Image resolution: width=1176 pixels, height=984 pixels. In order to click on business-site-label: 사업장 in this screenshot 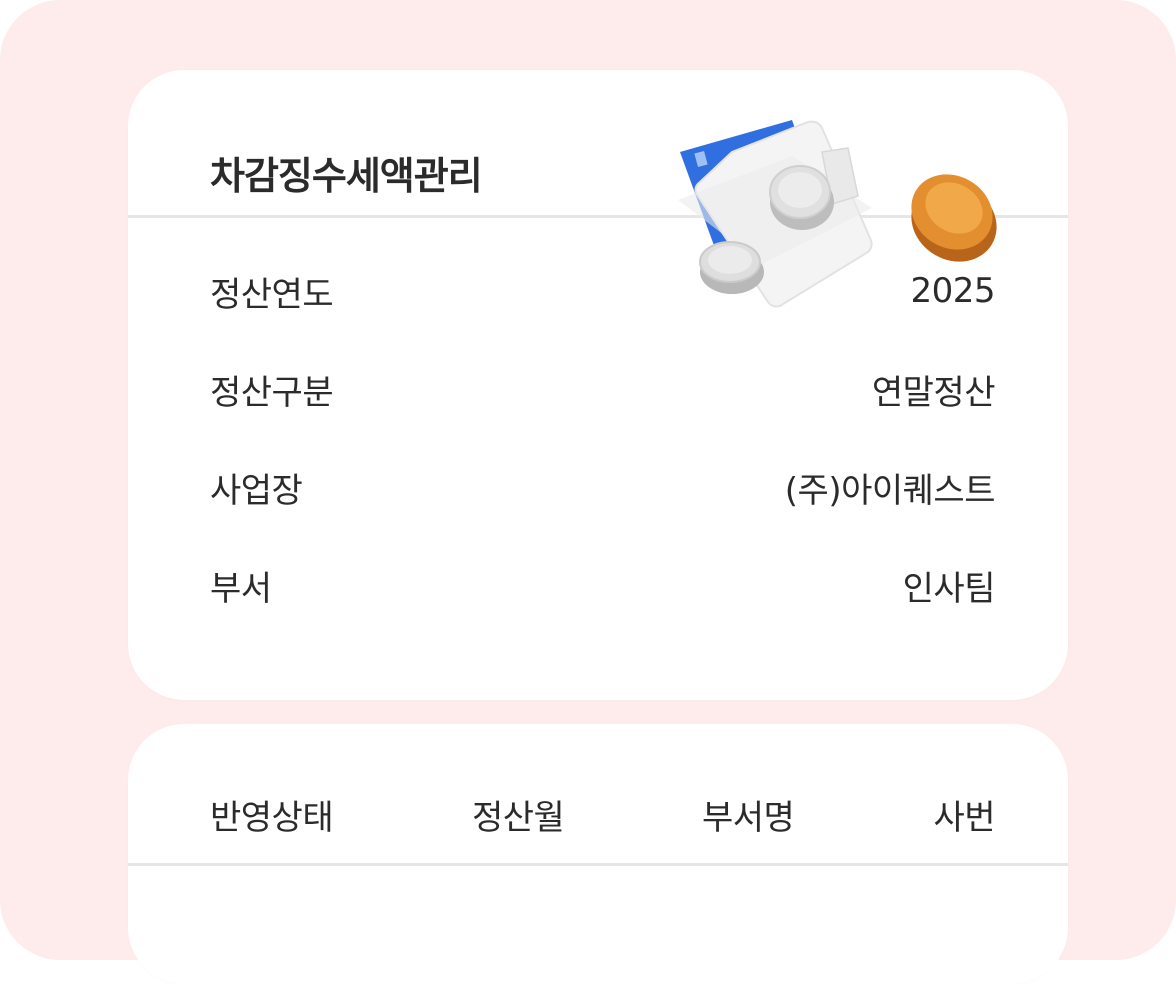, I will do `click(256, 490)`.